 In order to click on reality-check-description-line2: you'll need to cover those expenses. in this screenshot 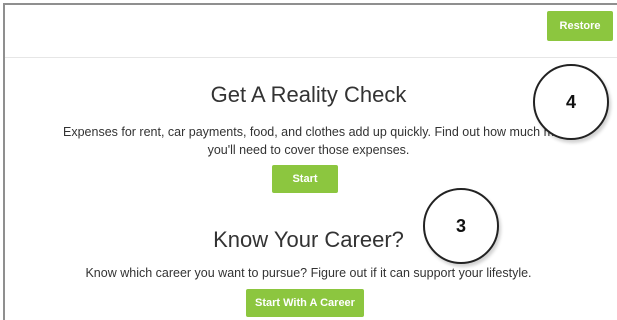, I will do `click(308, 150)`.